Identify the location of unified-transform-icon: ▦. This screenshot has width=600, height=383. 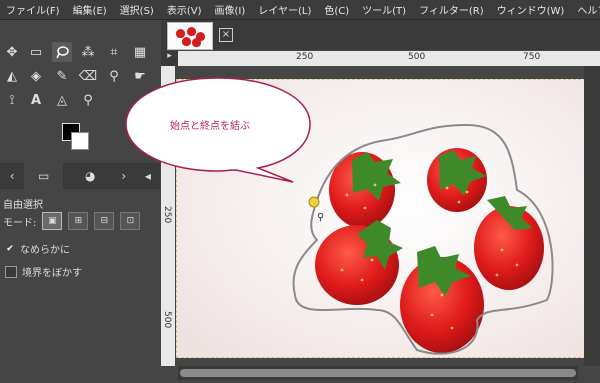
(140, 52).